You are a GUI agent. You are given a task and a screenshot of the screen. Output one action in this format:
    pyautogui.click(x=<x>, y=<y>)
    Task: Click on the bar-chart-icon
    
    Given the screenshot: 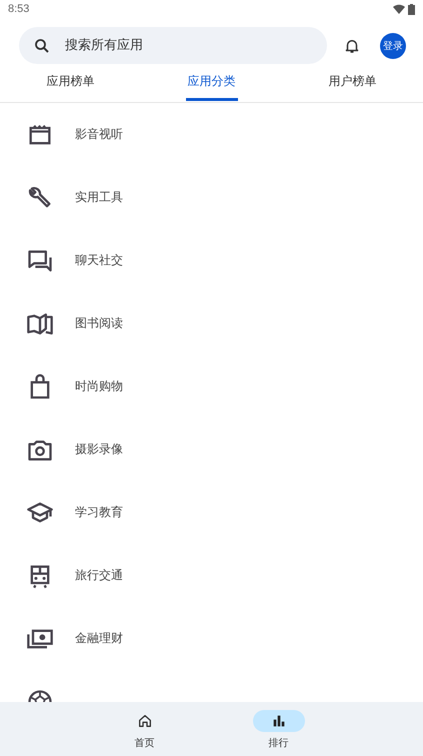 What is the action you would take?
    pyautogui.click(x=278, y=721)
    